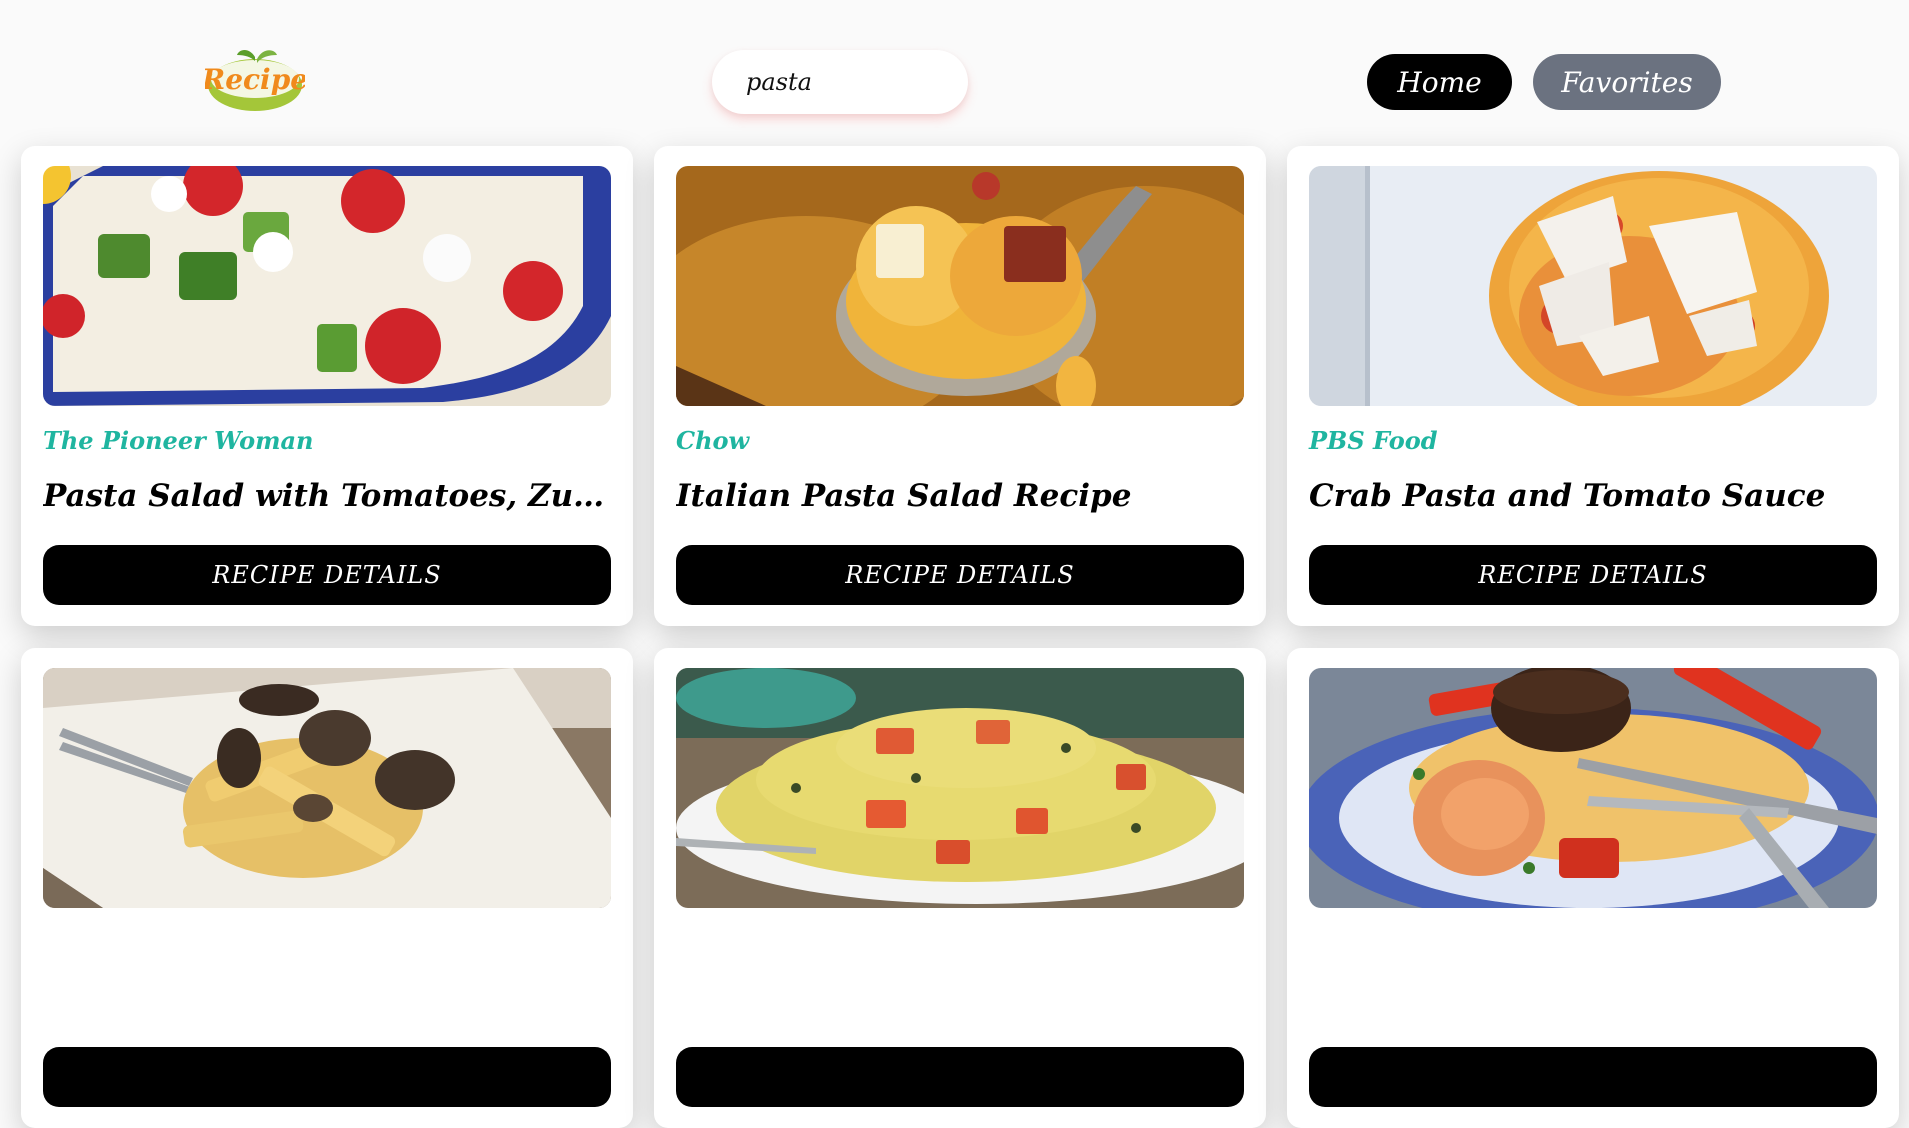 The height and width of the screenshot is (1128, 1909). What do you see at coordinates (840, 82) in the screenshot?
I see `search-input` at bounding box center [840, 82].